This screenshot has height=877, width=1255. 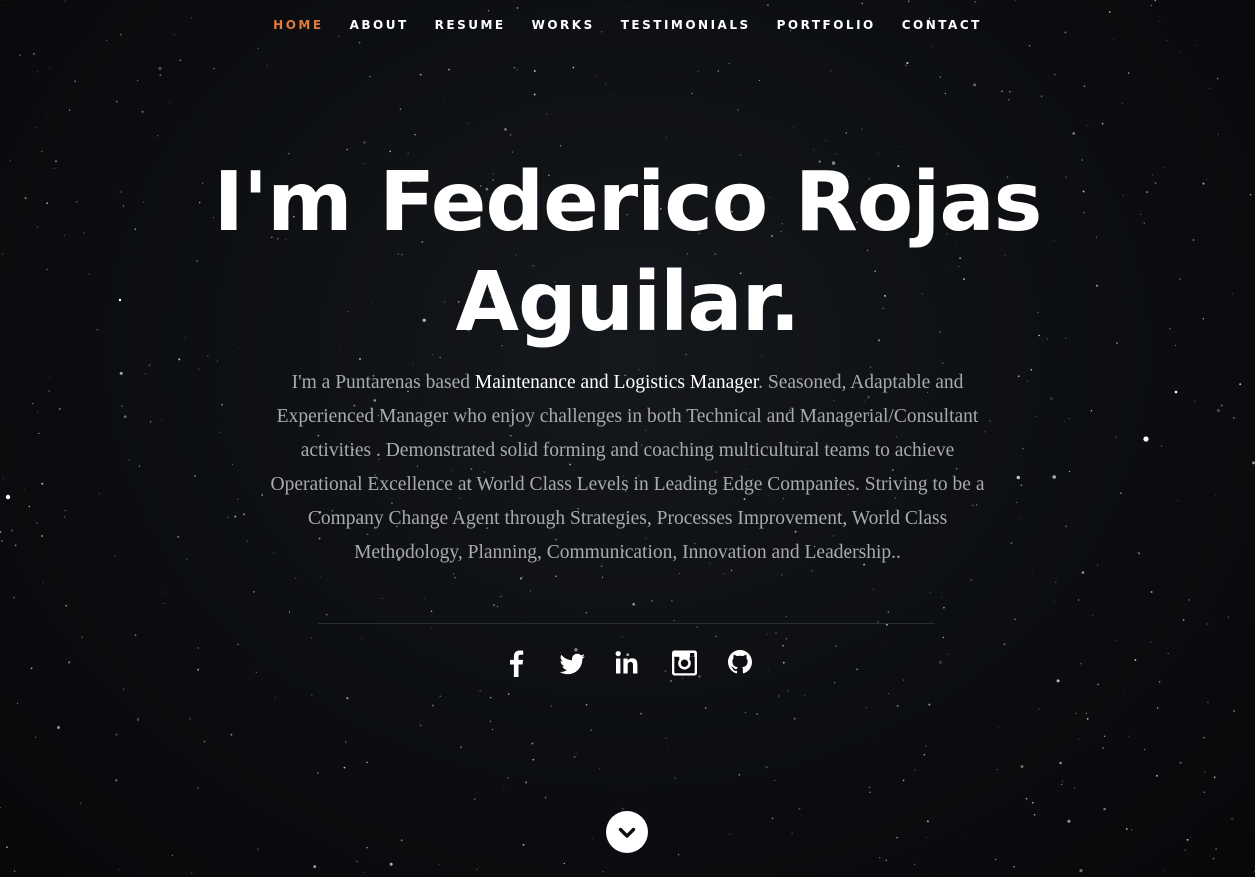 I want to click on github-link, so click(x=740, y=663).